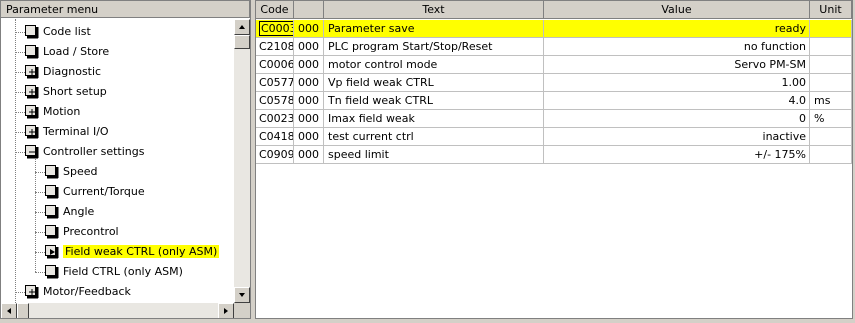  I want to click on table-row: C0023 000 Imax field weak 0%, so click(554, 119).